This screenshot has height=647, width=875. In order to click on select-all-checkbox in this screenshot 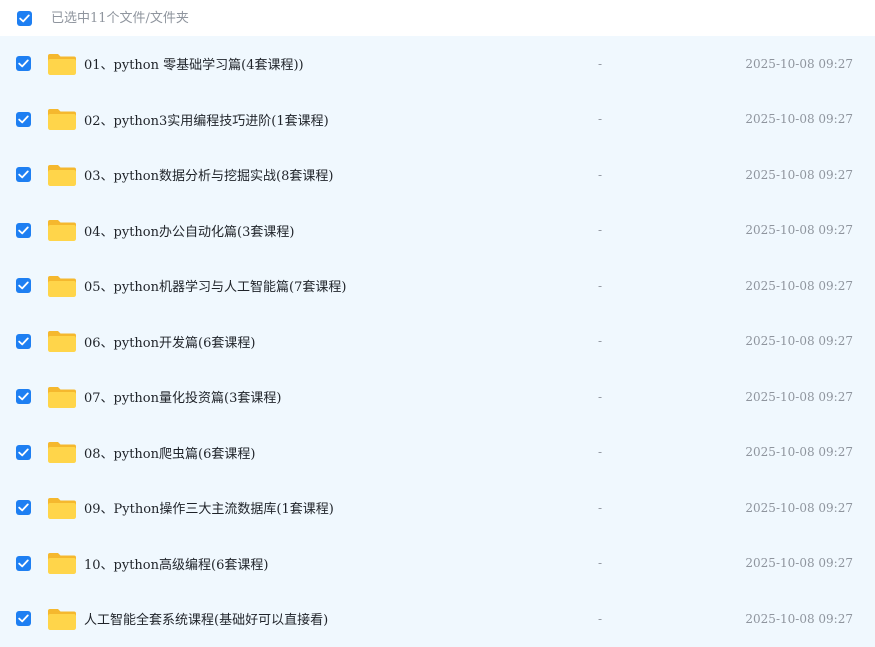, I will do `click(24, 18)`.